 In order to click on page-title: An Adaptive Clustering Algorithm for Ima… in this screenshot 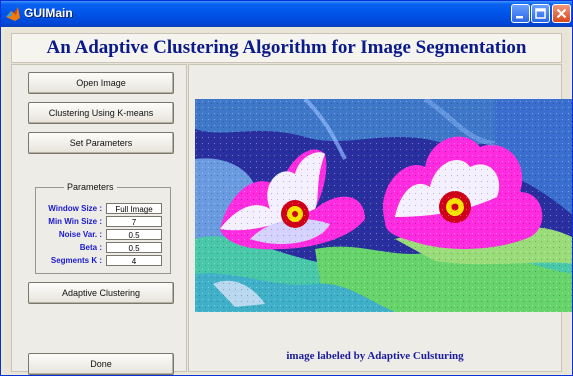, I will do `click(286, 47)`.